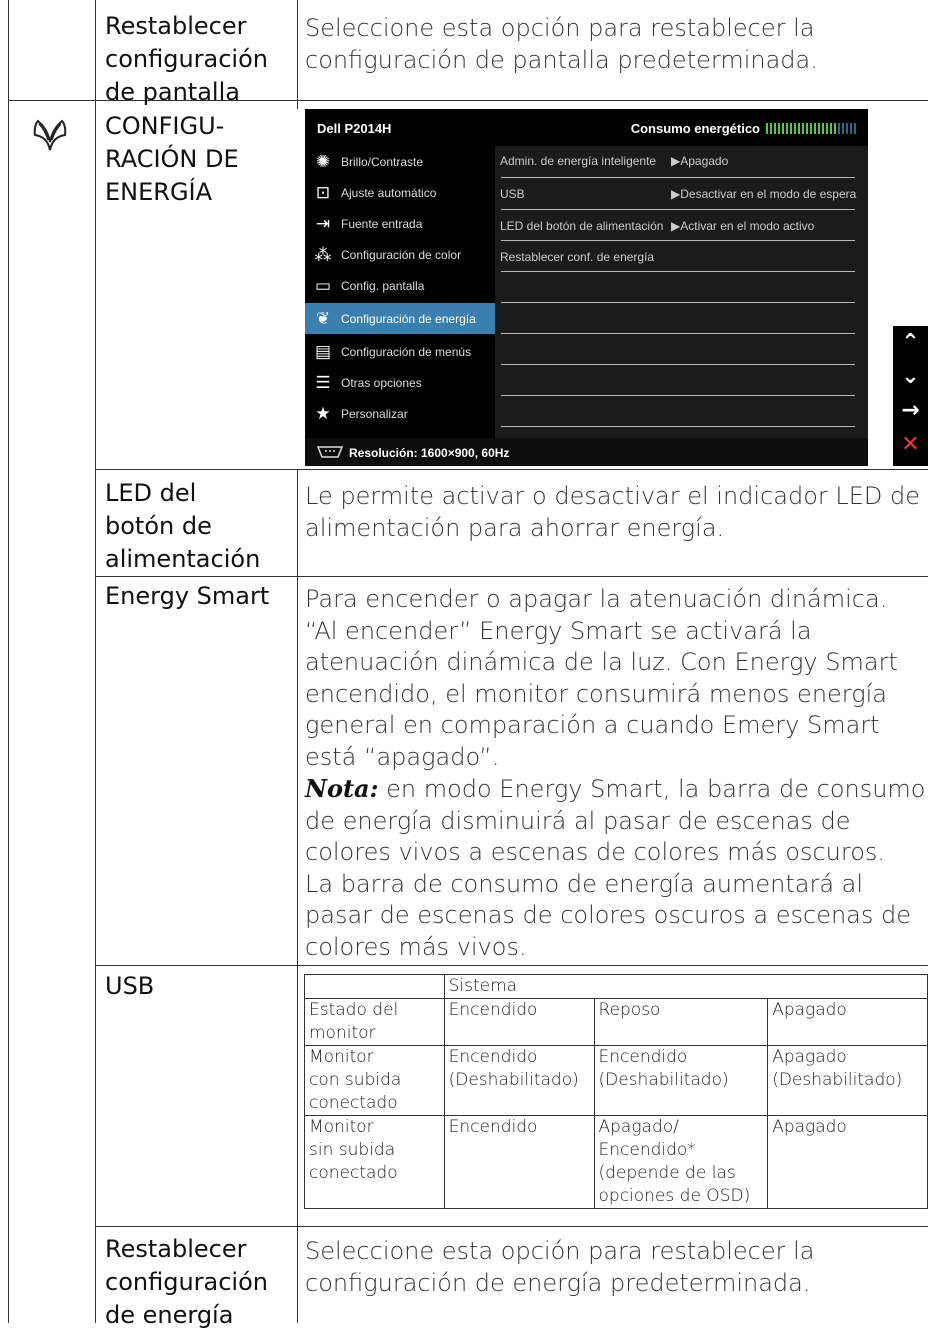  What do you see at coordinates (910, 444) in the screenshot?
I see `close-x-icon: ✕` at bounding box center [910, 444].